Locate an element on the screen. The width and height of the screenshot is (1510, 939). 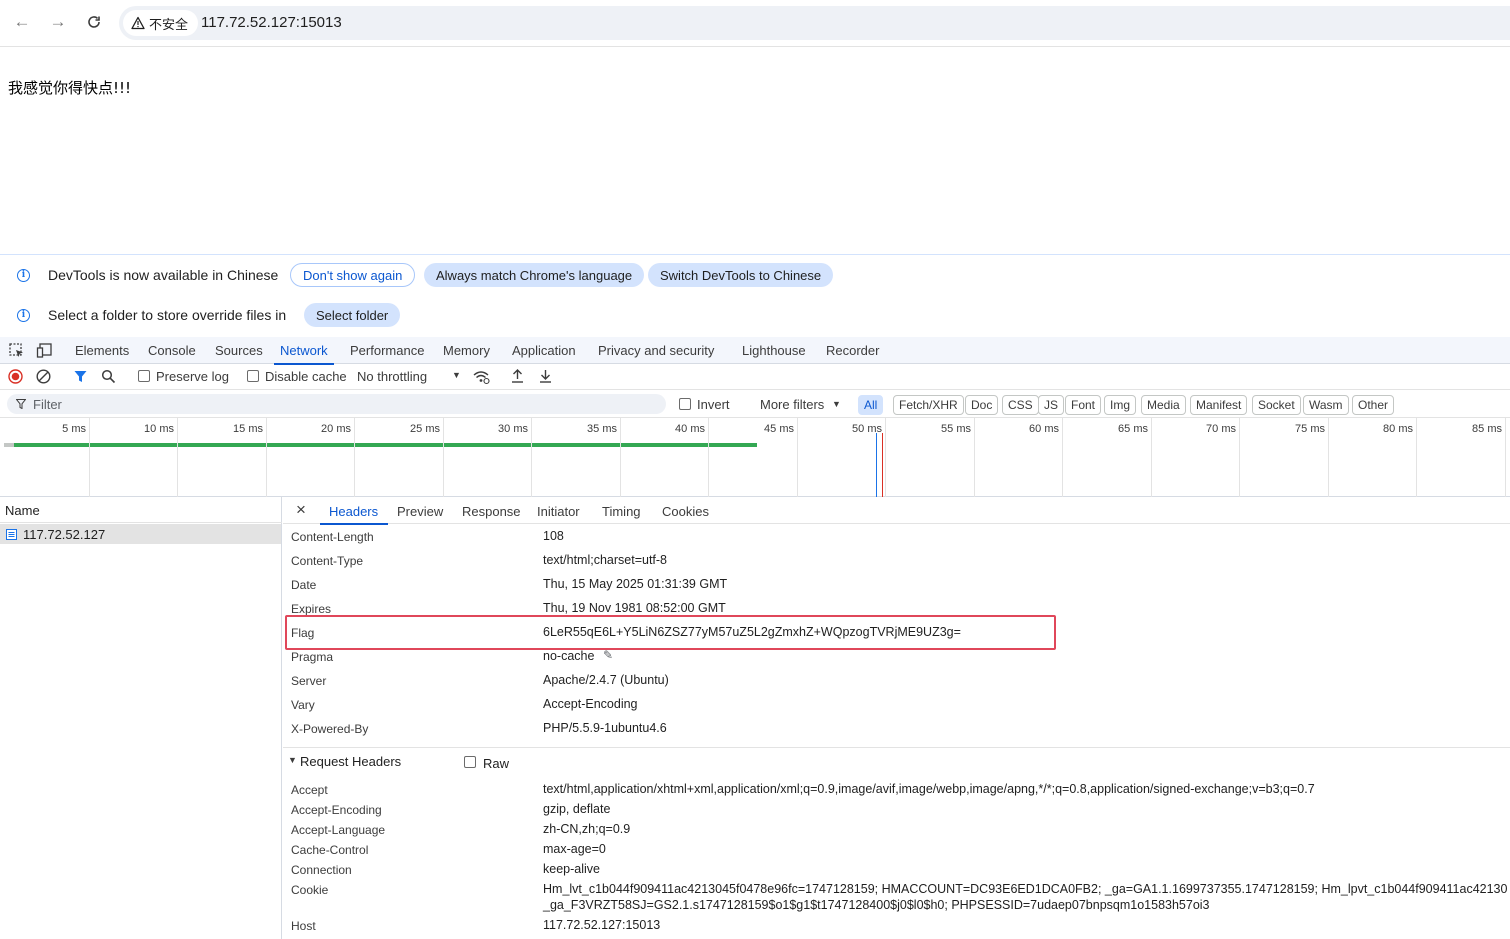
timeline-tick-label: 20 ms is located at coordinates (336, 429).